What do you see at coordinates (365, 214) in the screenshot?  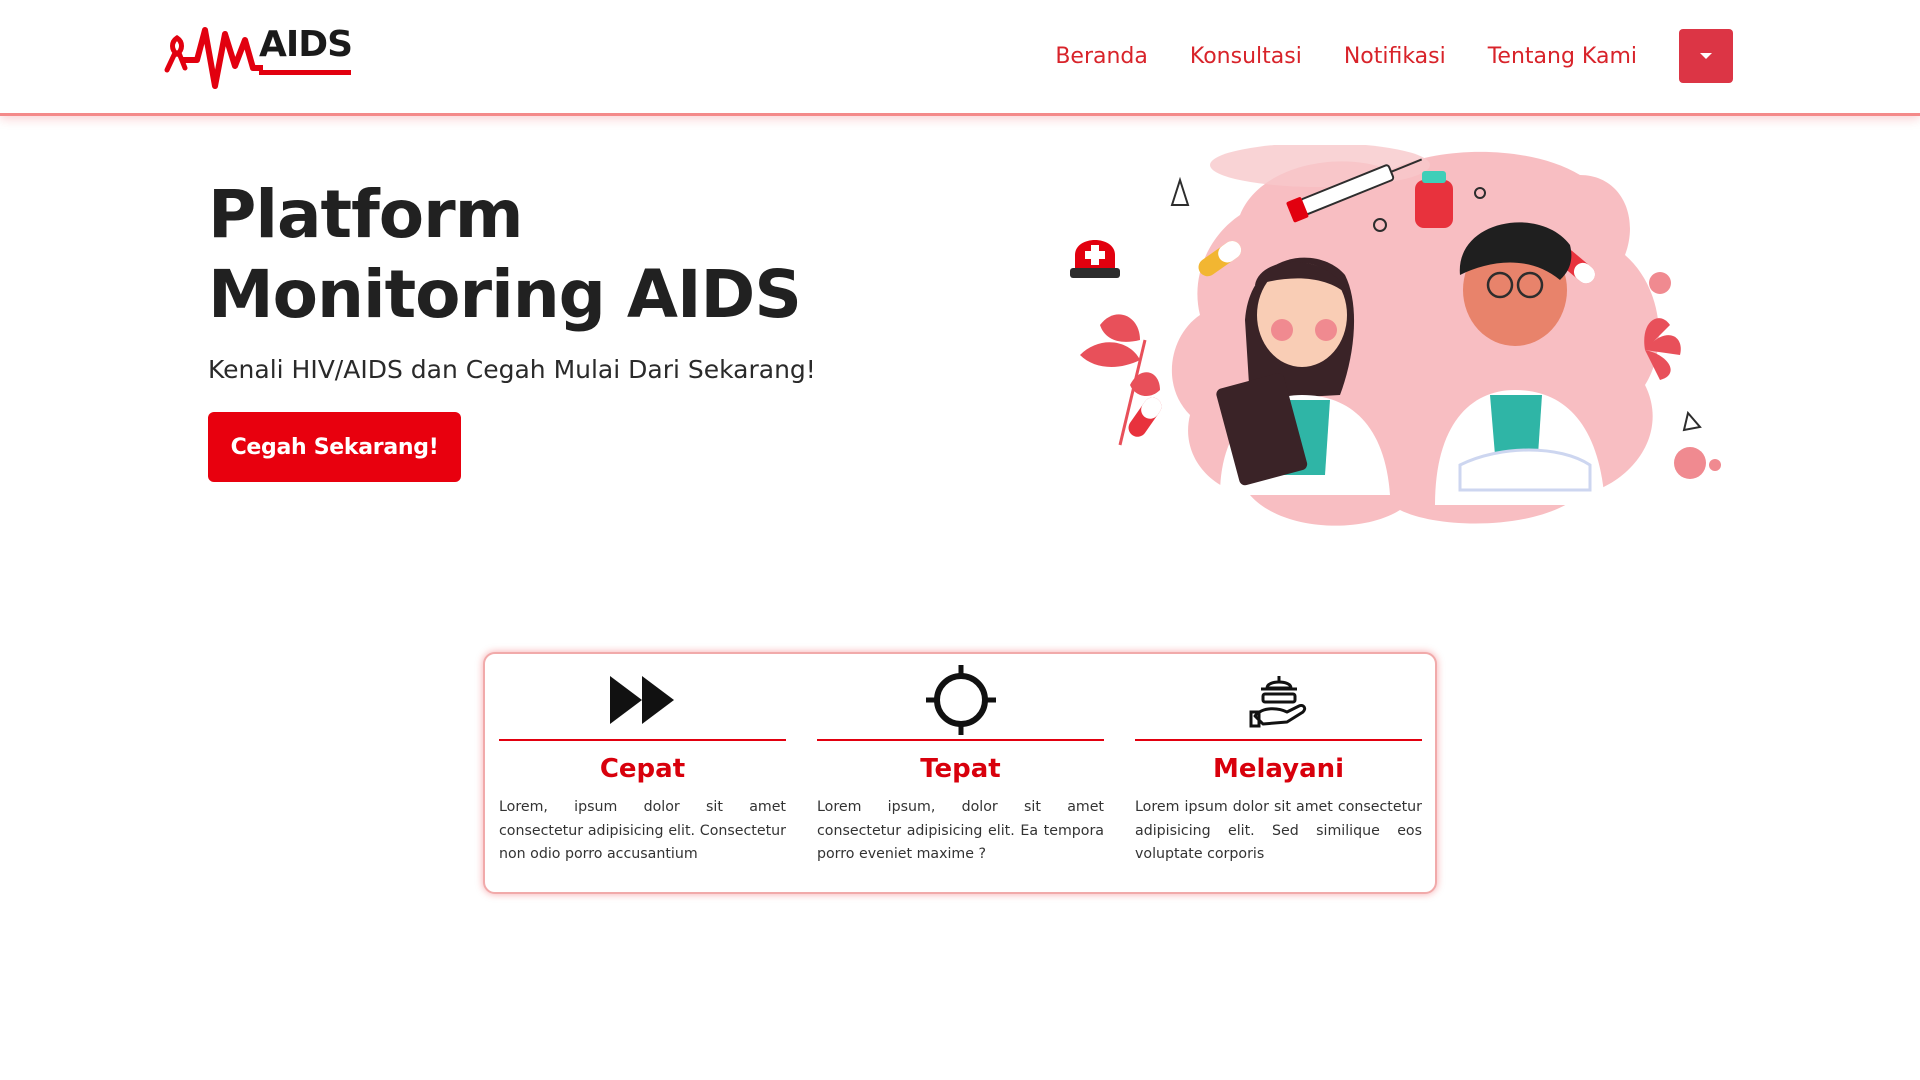 I see `hero-title-line1: Platform` at bounding box center [365, 214].